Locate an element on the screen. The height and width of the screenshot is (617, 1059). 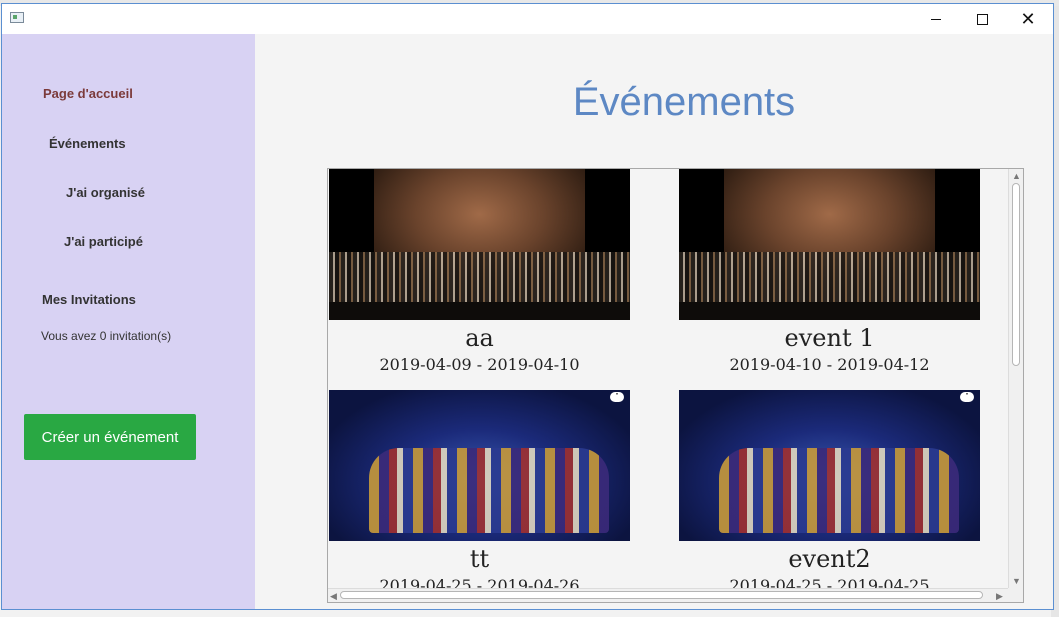
scroll-up-icon: ▲ is located at coordinates (1016, 176).